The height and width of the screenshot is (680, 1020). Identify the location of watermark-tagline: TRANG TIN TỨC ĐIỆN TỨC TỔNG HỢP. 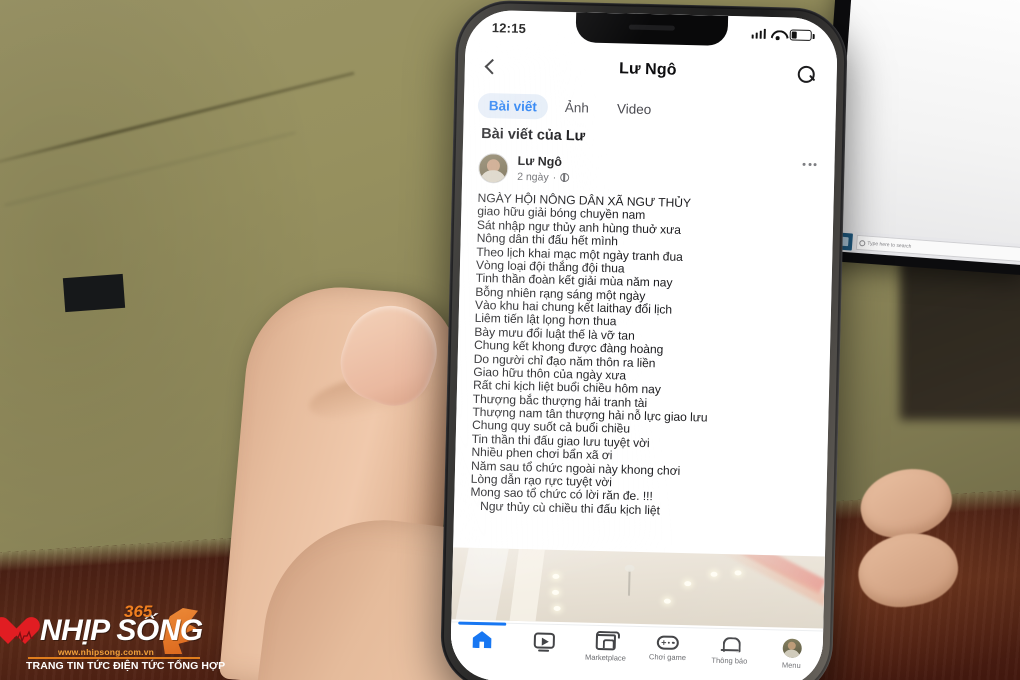
(126, 666).